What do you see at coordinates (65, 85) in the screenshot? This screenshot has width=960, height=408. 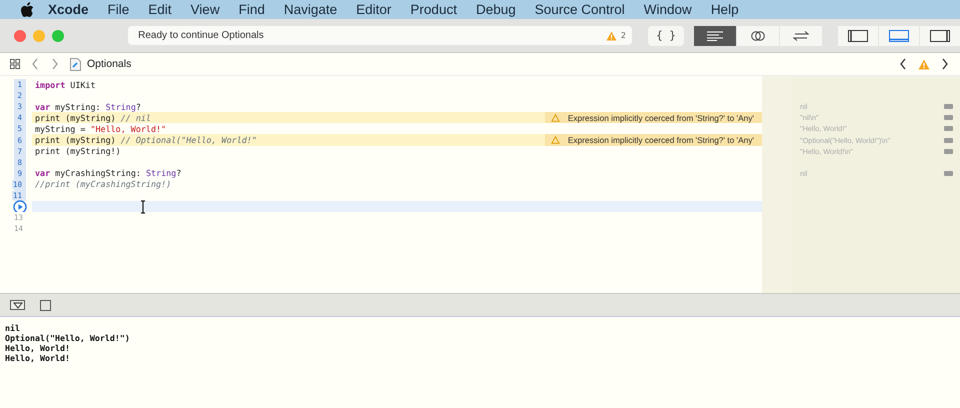 I see `code-line: import UIKit` at bounding box center [65, 85].